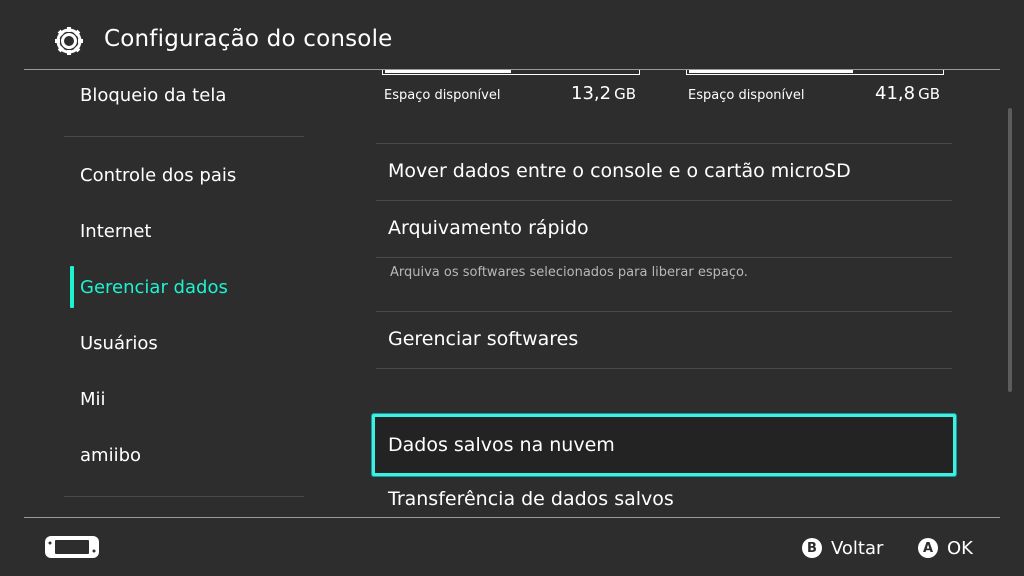  I want to click on list-item-label: Arquivamento rápido, so click(488, 228).